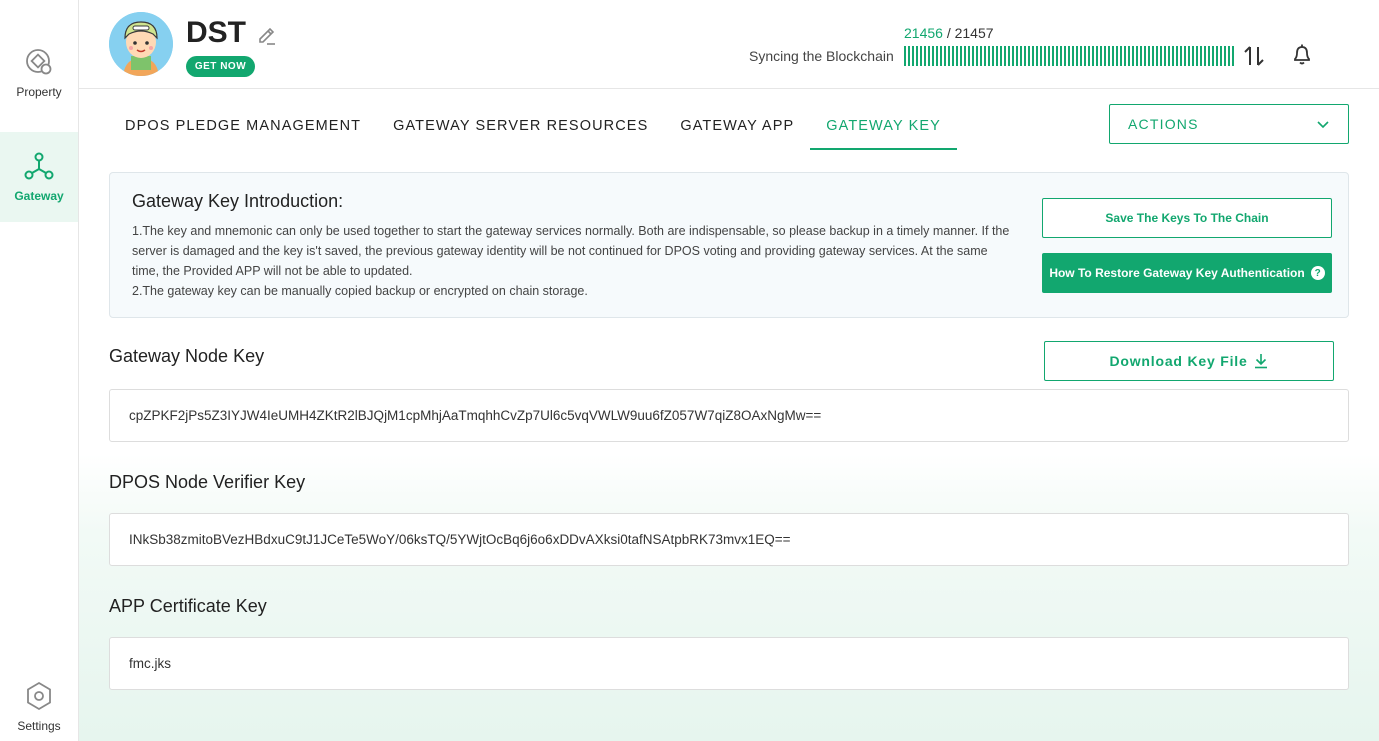  What do you see at coordinates (39, 196) in the screenshot?
I see `sidebar-item-label: Gateway` at bounding box center [39, 196].